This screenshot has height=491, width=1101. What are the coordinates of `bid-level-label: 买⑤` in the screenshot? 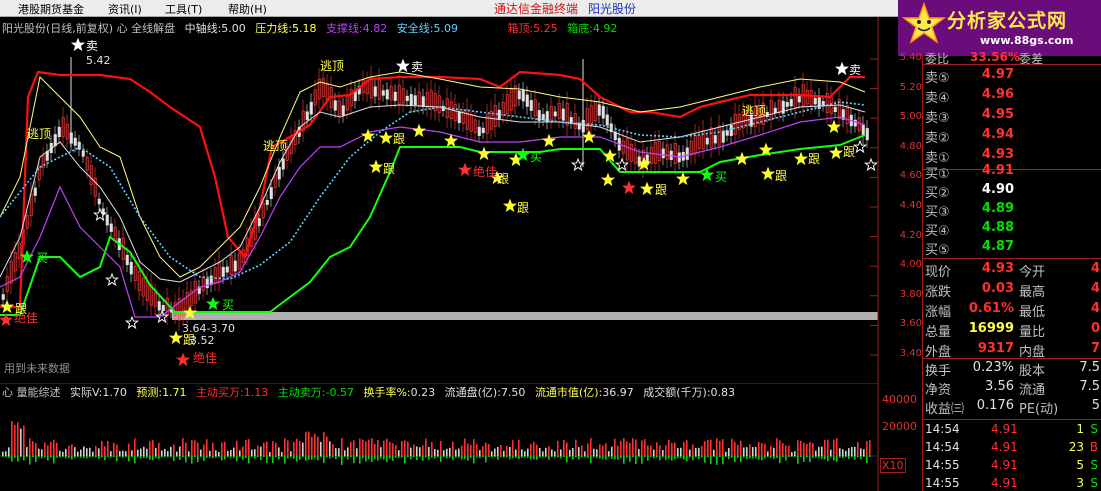 It's located at (937, 250).